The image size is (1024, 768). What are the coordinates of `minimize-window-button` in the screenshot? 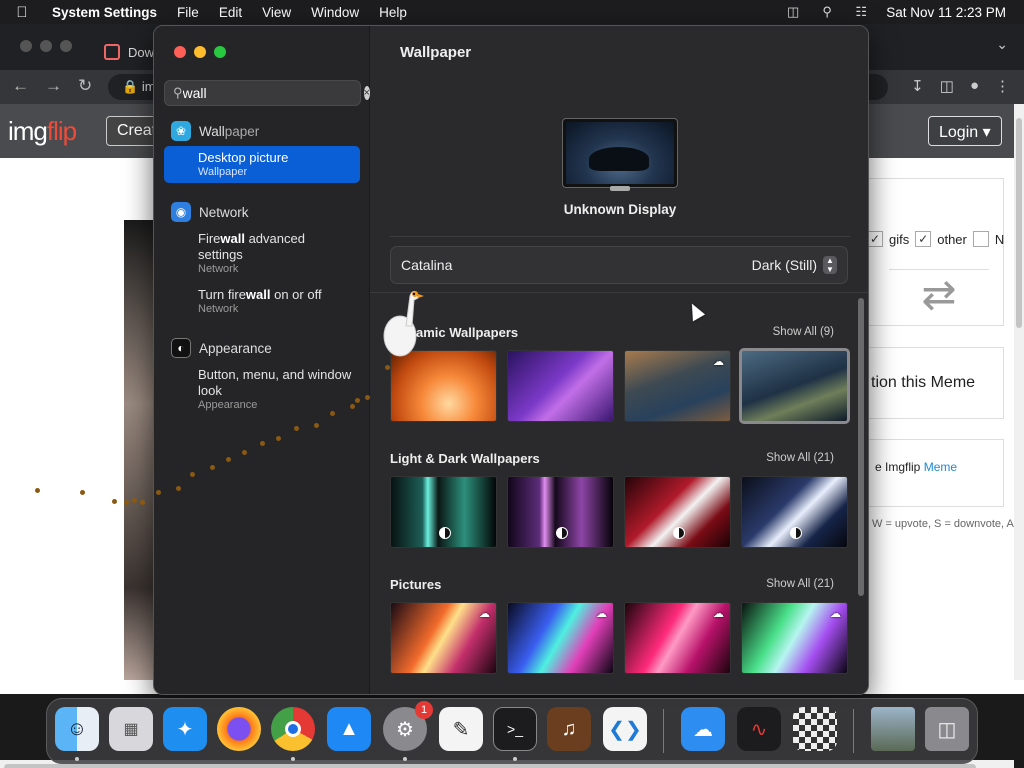 It's located at (200, 52).